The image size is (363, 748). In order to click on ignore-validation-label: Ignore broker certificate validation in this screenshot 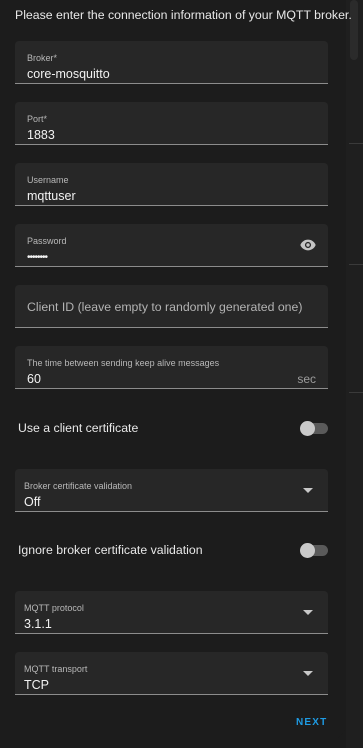, I will do `click(110, 550)`.